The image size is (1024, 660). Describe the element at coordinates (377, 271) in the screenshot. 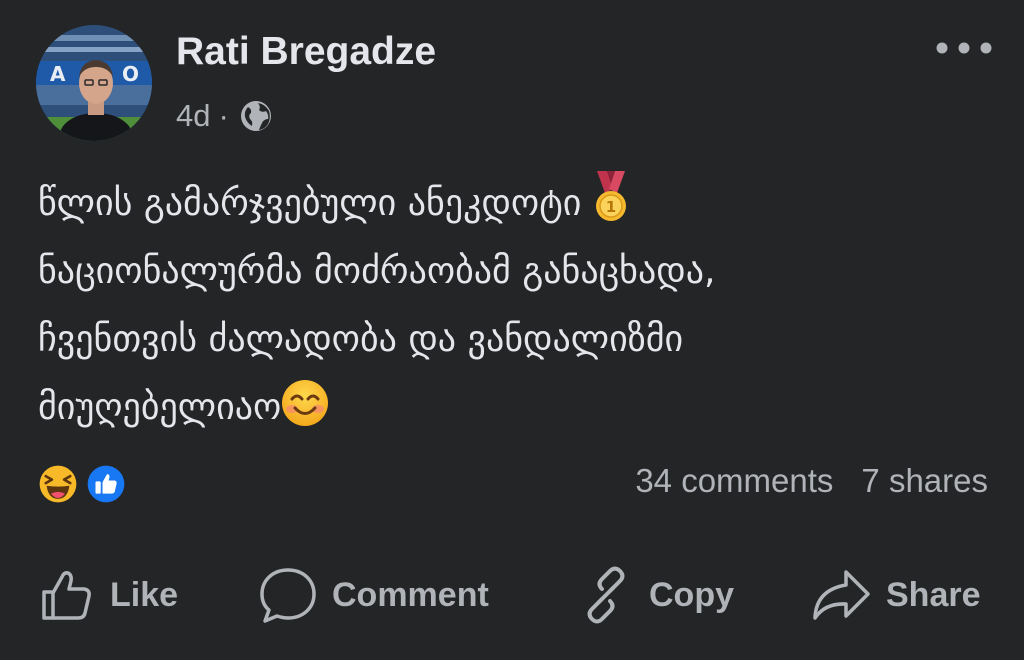

I see `post-text-line-2: ნაციონალურმა მოძრაობამ განაცხადა,` at that location.